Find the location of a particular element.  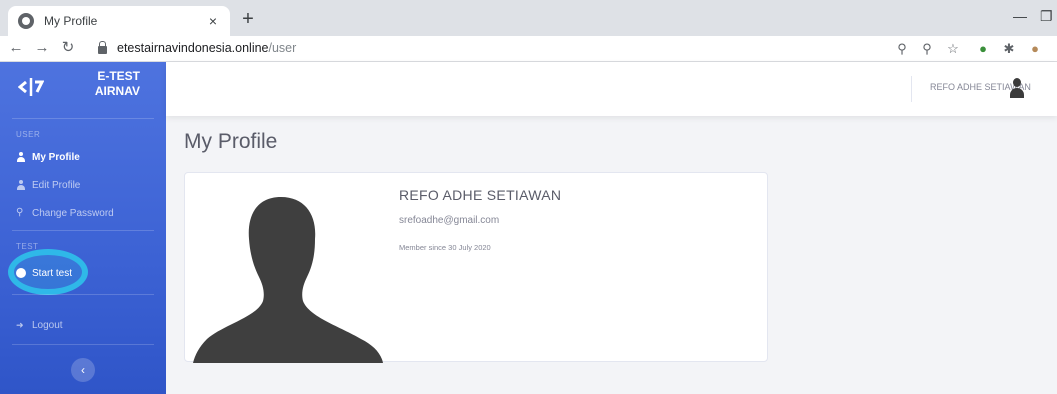

sidebar-item-label: Start test is located at coordinates (52, 273).